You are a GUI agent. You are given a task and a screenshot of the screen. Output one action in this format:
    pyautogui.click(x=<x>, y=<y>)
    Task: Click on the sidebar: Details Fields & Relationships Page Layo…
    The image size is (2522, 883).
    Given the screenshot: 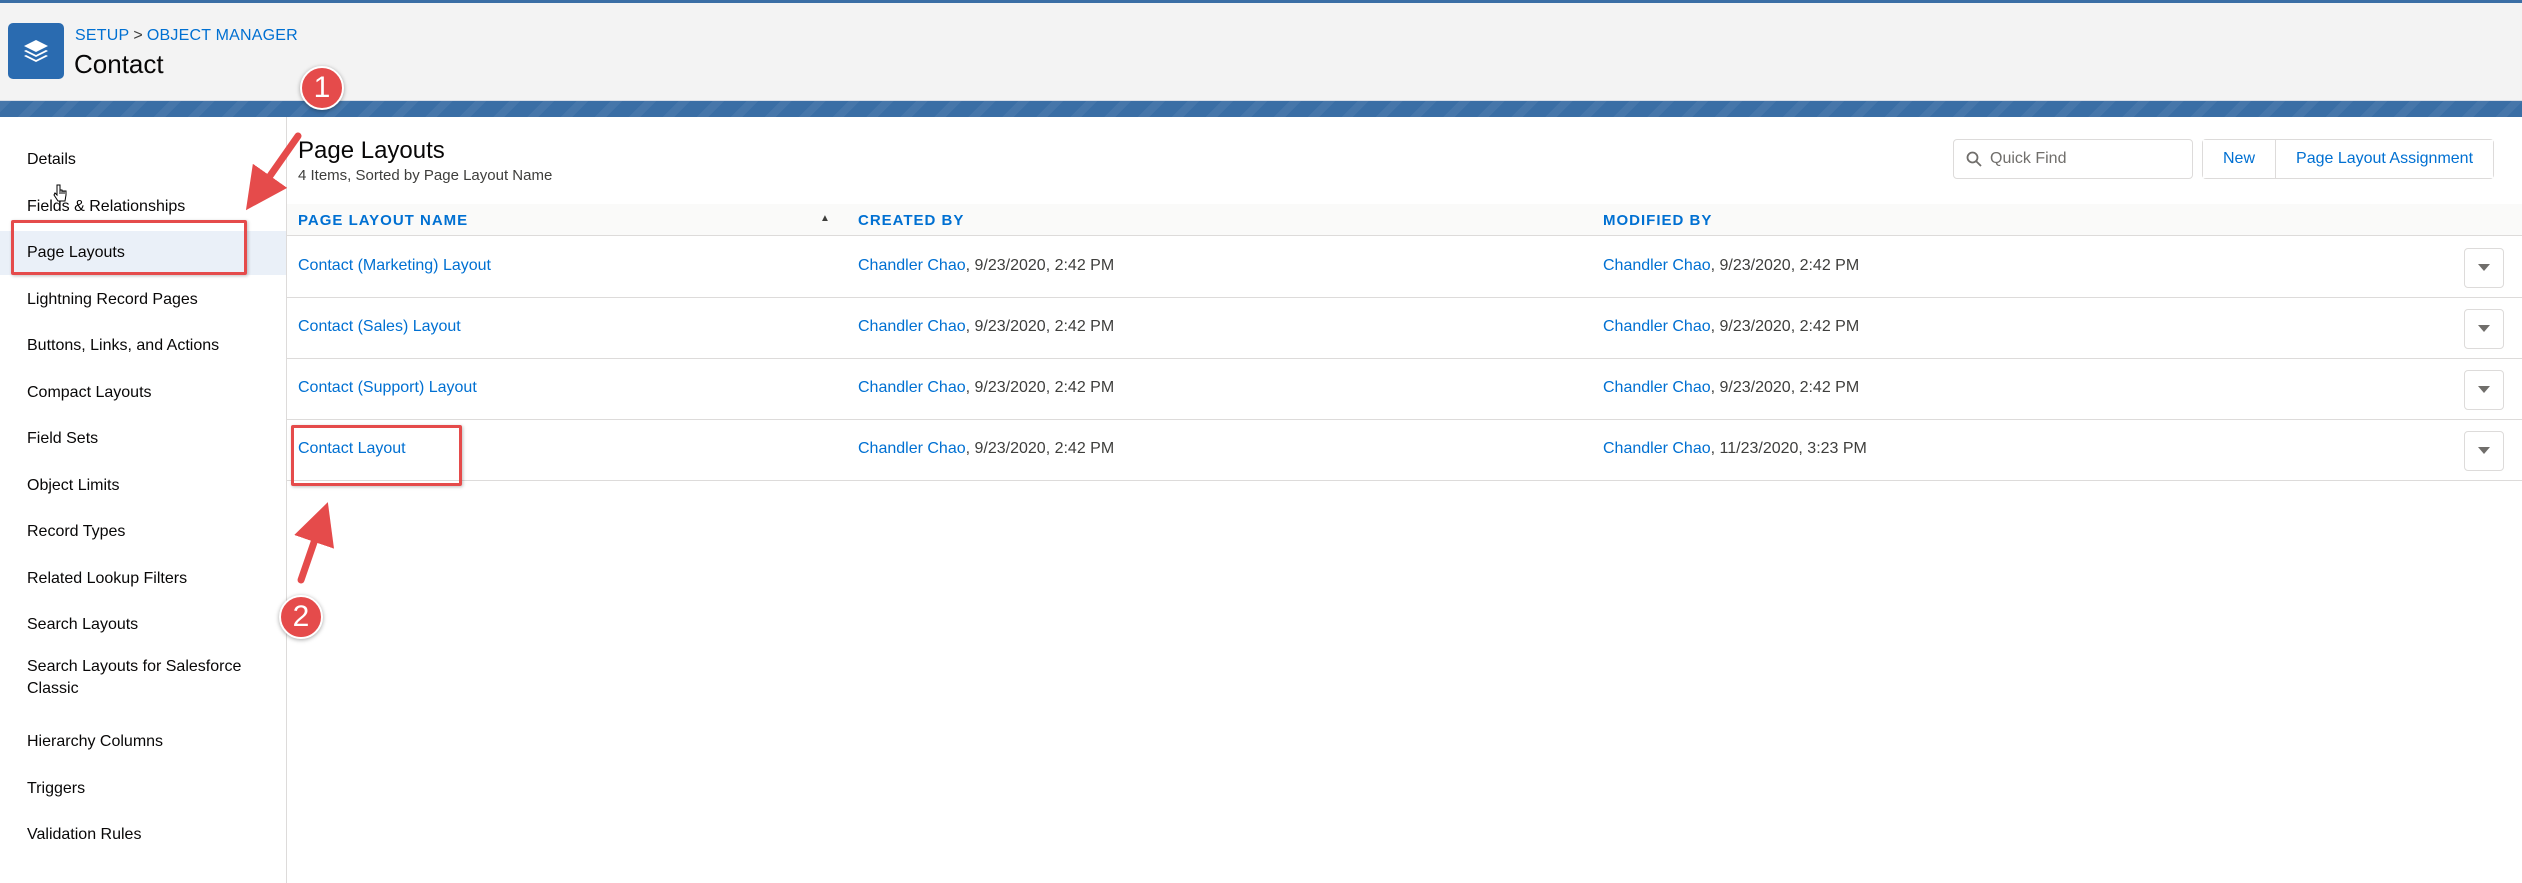 What is the action you would take?
    pyautogui.click(x=143, y=500)
    